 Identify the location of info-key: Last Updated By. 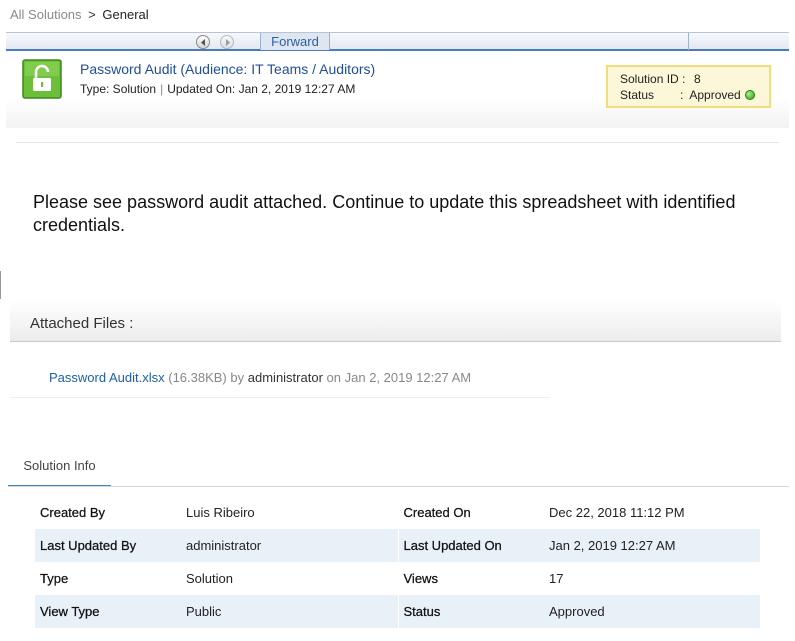
(108, 545).